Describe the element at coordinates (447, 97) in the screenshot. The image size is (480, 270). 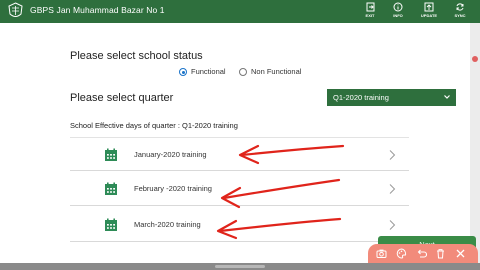
I see `chevron-down-icon` at that location.